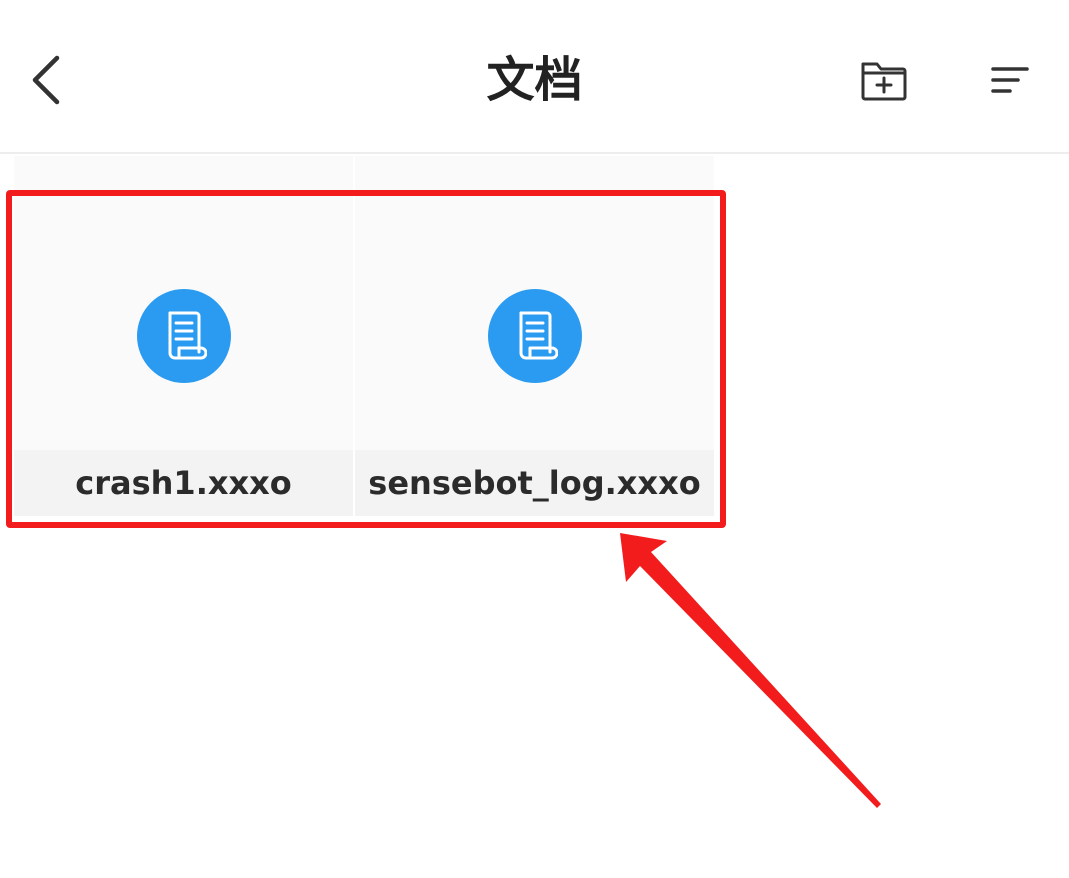 Image resolution: width=1069 pixels, height=878 pixels. I want to click on back-button, so click(45, 80).